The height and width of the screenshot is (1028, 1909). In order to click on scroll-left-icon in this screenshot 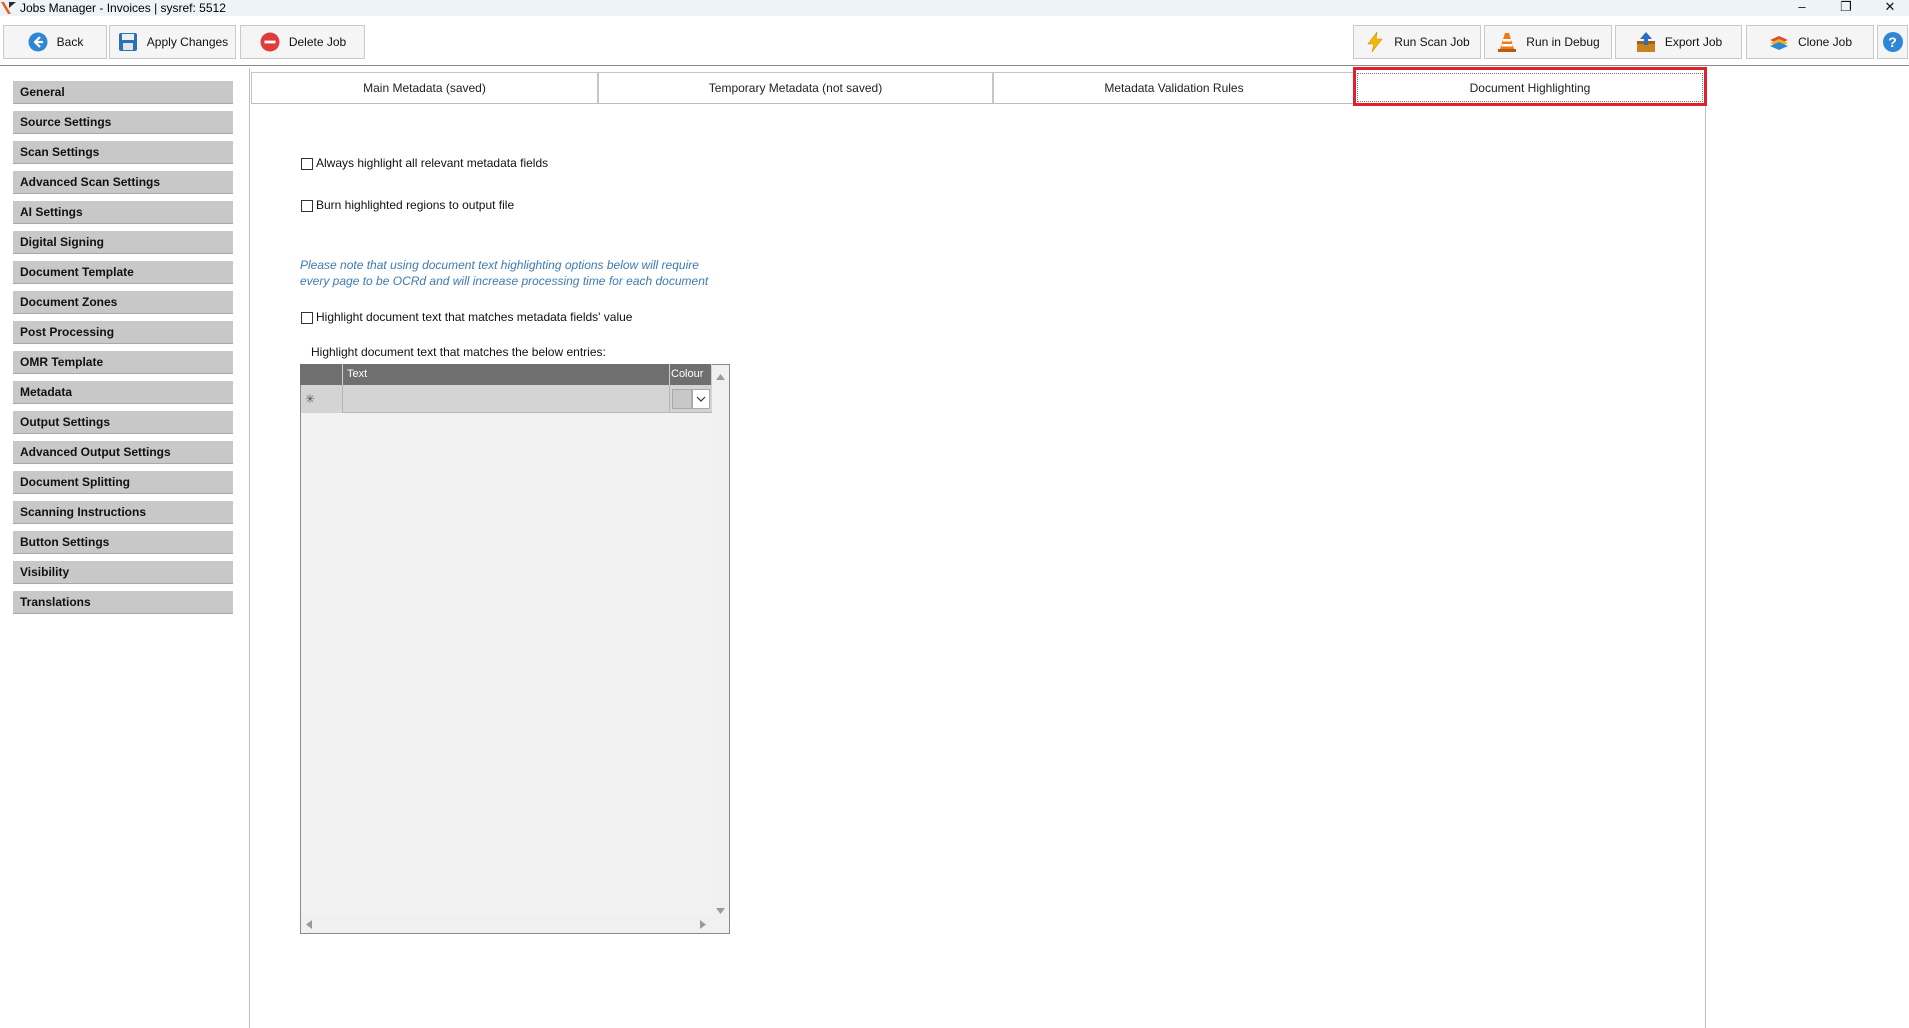, I will do `click(309, 925)`.